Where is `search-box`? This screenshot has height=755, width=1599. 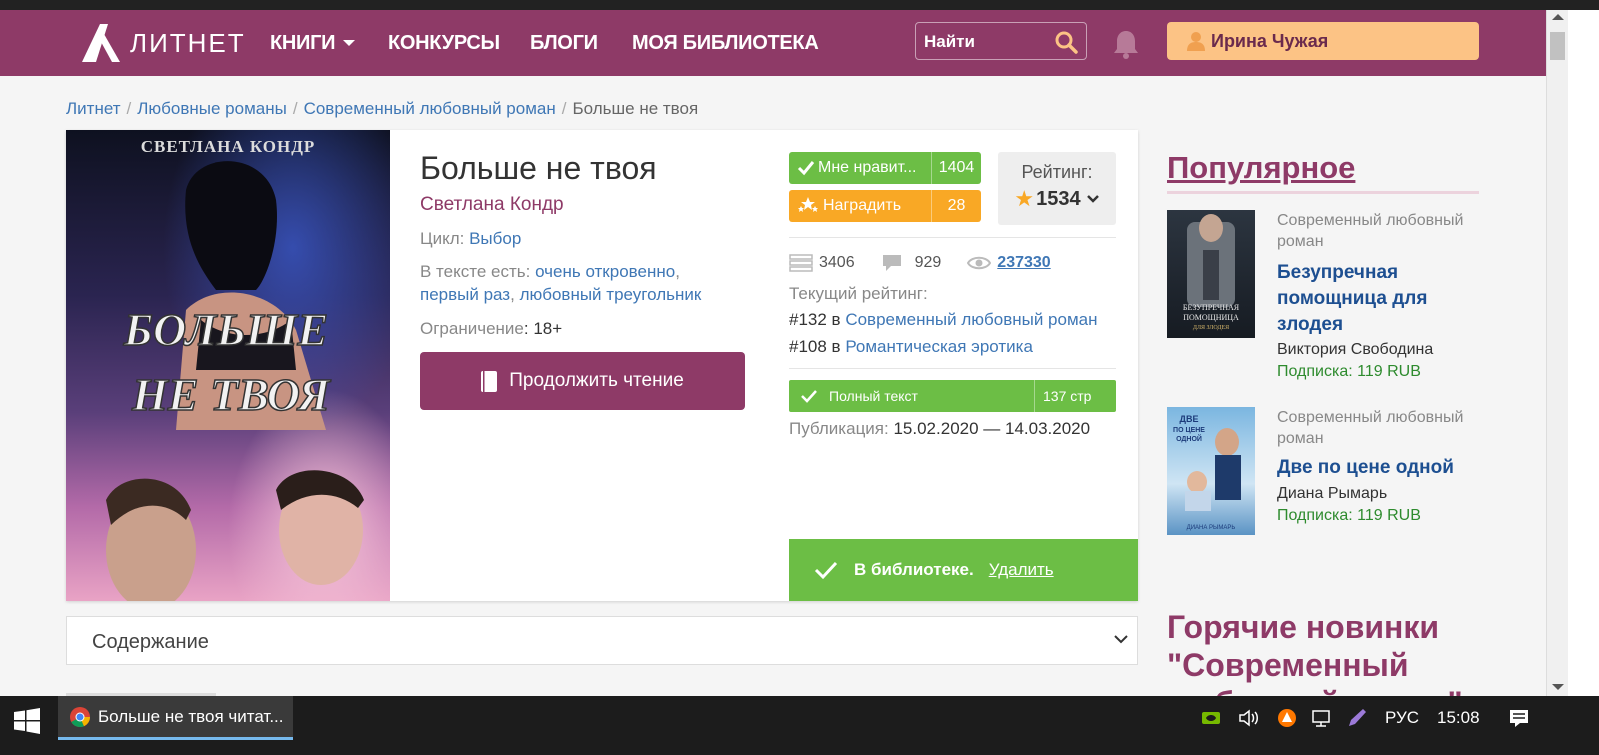 search-box is located at coordinates (1001, 41).